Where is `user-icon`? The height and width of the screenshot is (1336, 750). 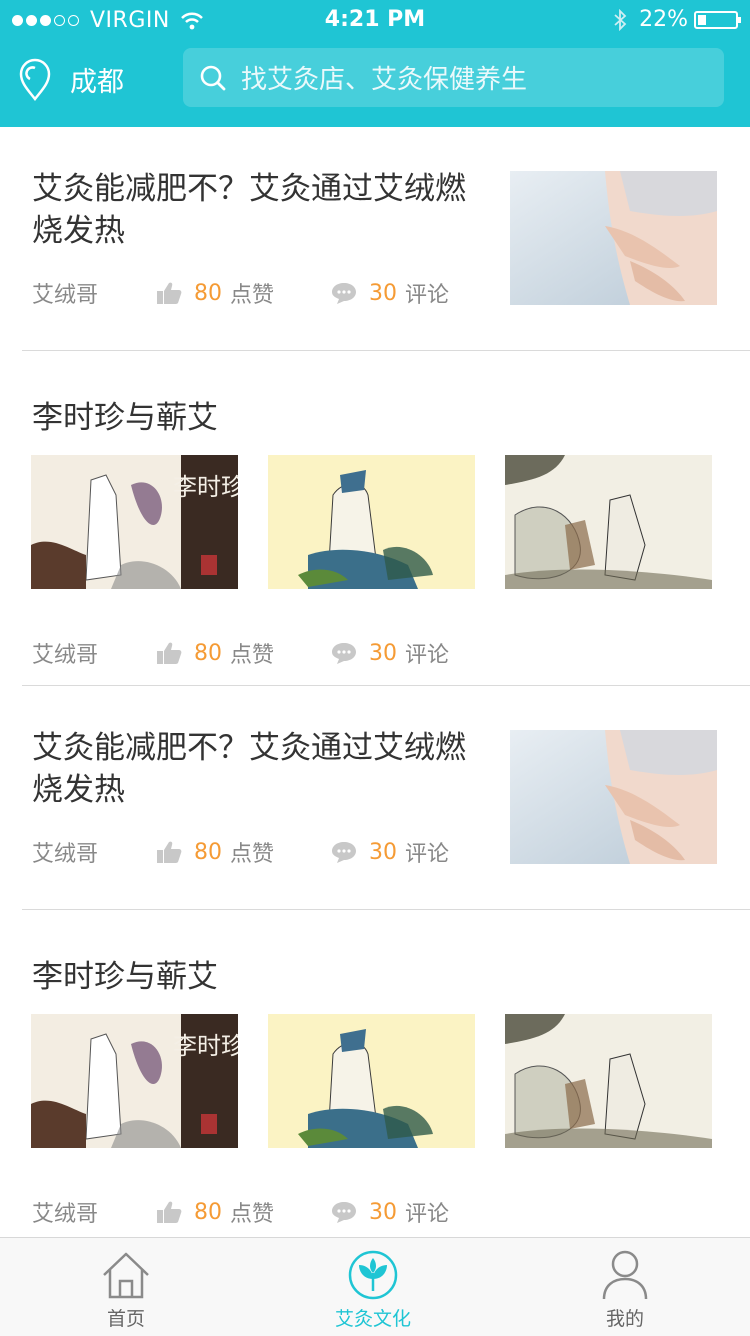 user-icon is located at coordinates (625, 1275).